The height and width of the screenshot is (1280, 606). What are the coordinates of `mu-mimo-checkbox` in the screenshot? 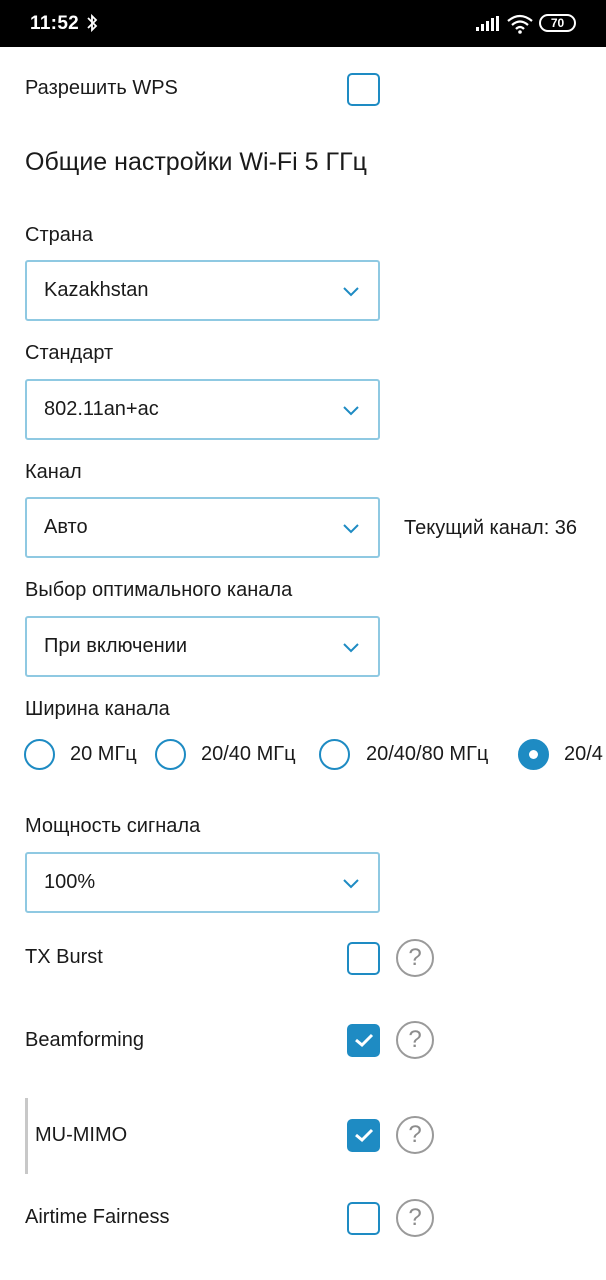 It's located at (363, 1135).